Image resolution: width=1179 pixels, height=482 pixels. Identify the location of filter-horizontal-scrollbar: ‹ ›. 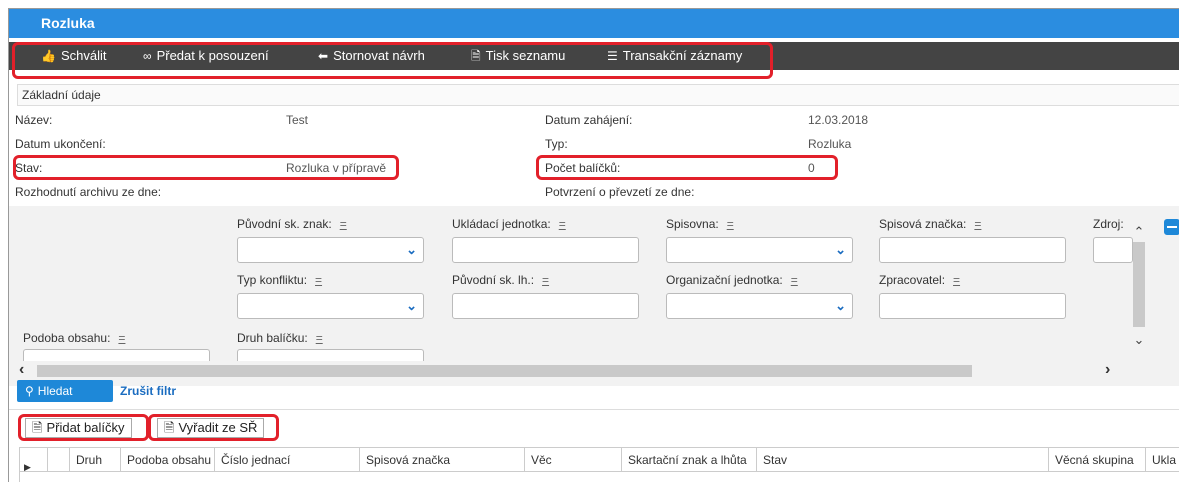
(567, 370).